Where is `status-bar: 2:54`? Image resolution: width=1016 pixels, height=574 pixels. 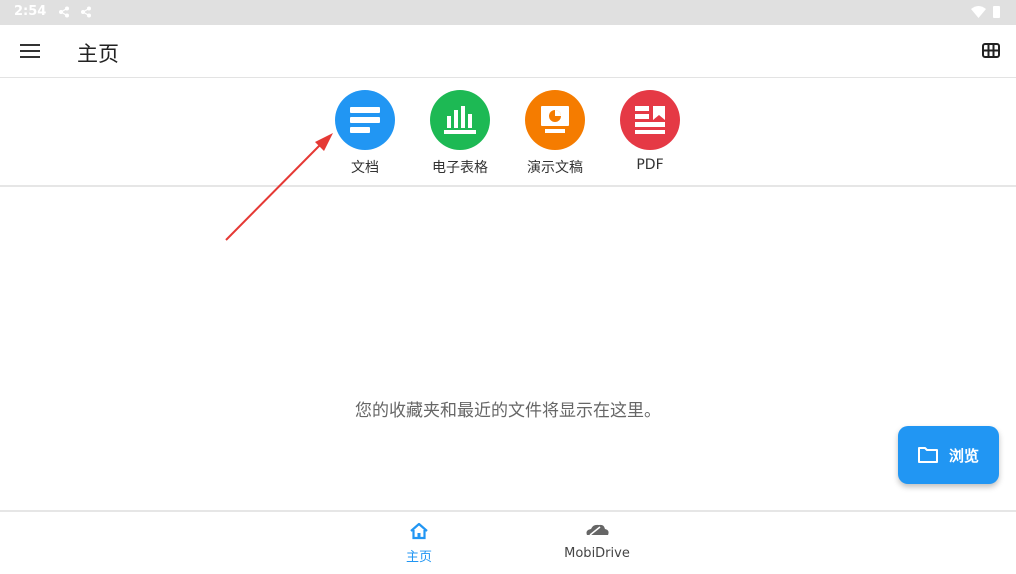 status-bar: 2:54 is located at coordinates (508, 12).